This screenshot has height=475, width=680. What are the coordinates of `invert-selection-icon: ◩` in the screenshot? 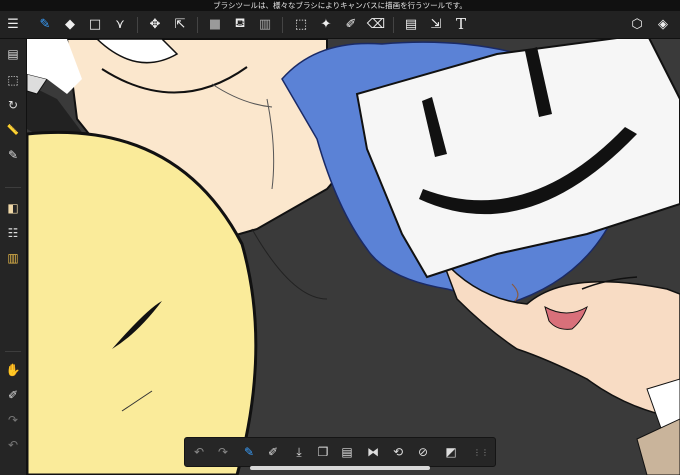 It's located at (451, 452).